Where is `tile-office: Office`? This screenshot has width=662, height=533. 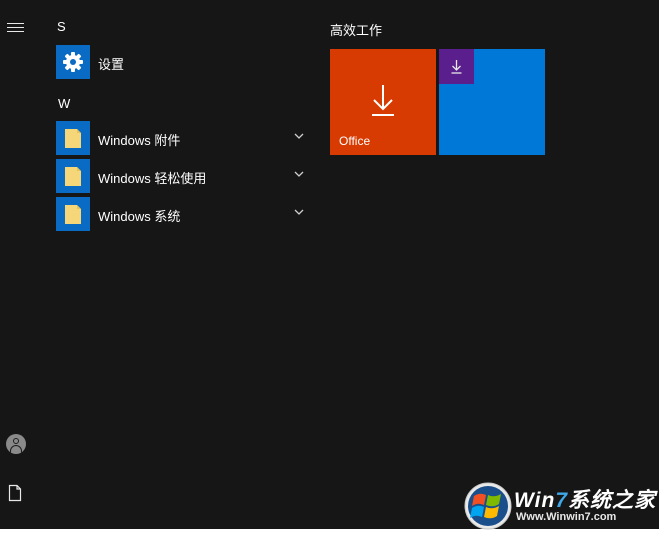 tile-office: Office is located at coordinates (383, 102).